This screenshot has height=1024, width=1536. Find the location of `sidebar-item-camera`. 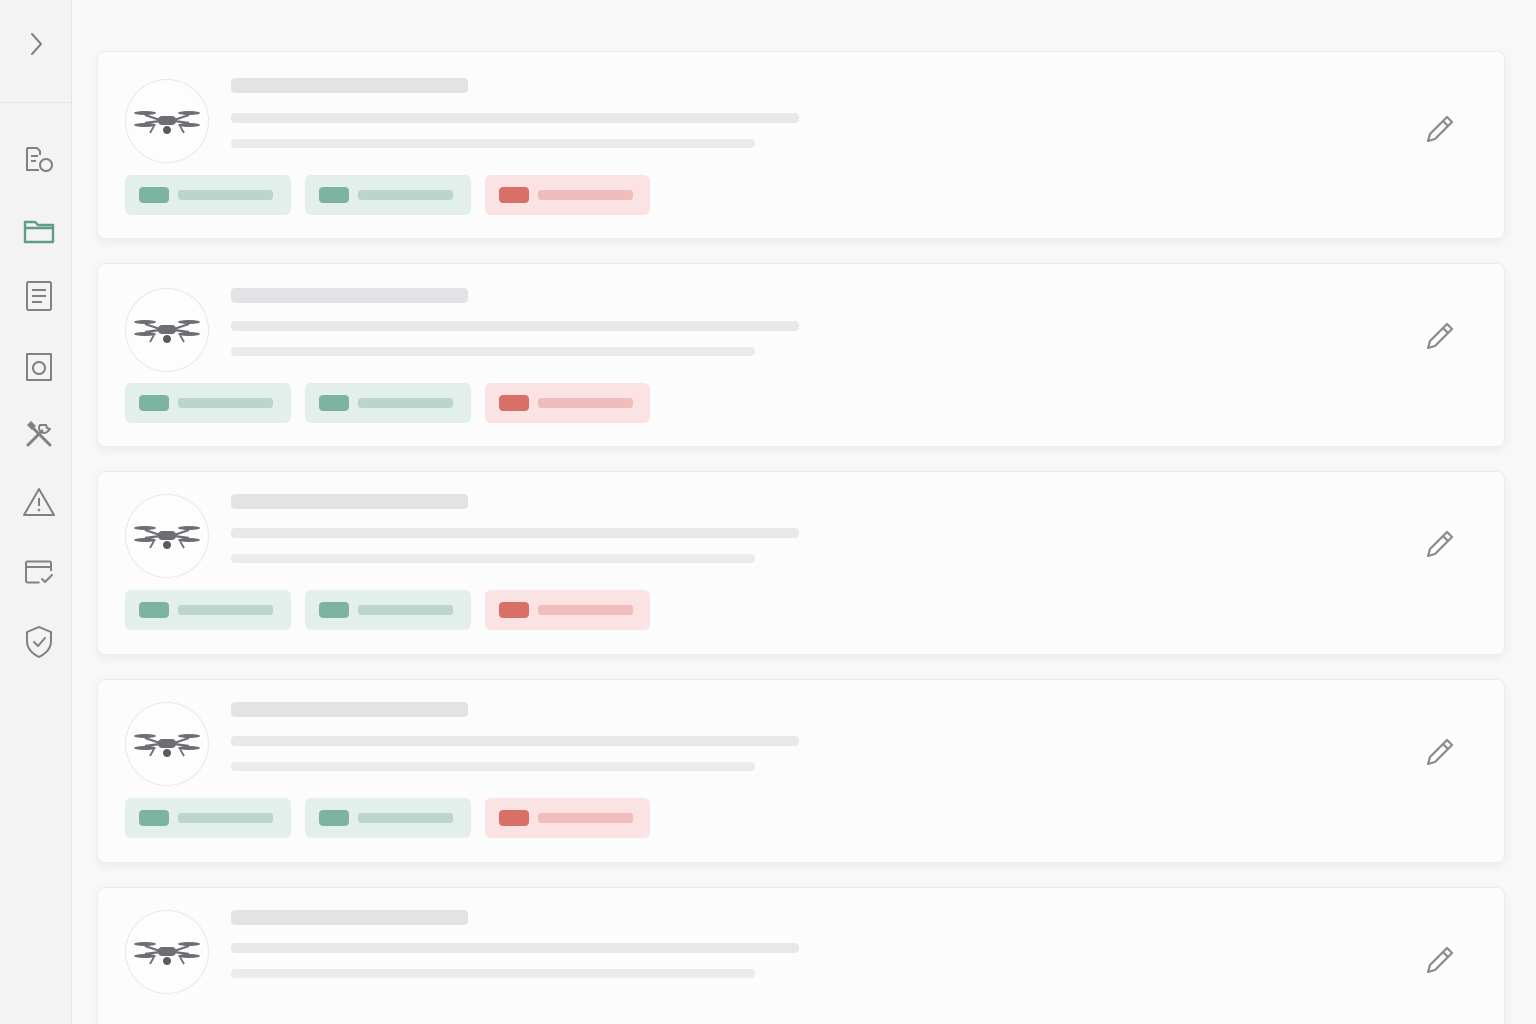

sidebar-item-camera is located at coordinates (39, 367).